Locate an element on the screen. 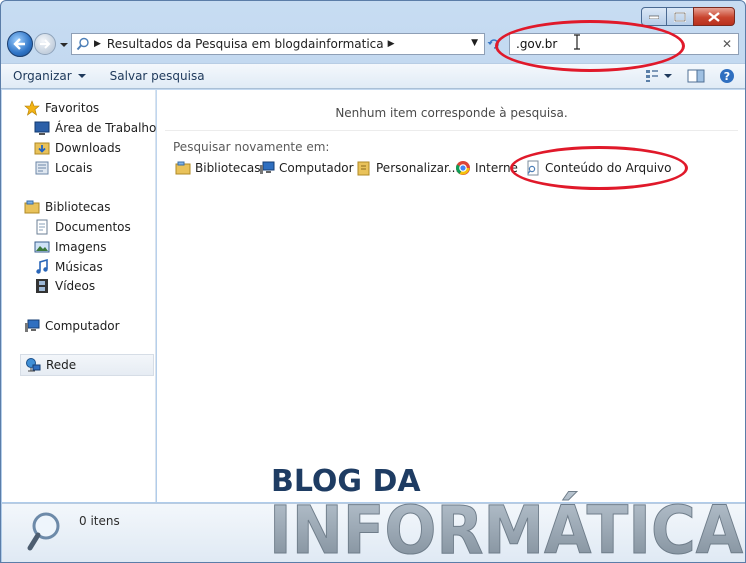 The image size is (746, 563). nav-item-pictures: Imagens is located at coordinates (70, 247).